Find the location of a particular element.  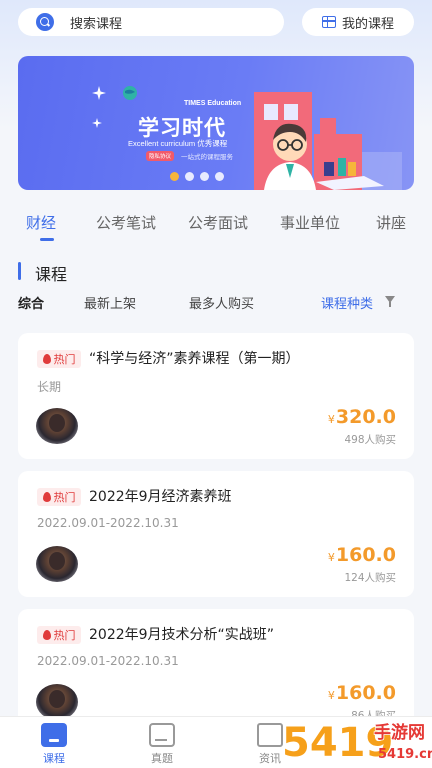

banner-pagination is located at coordinates (197, 176).